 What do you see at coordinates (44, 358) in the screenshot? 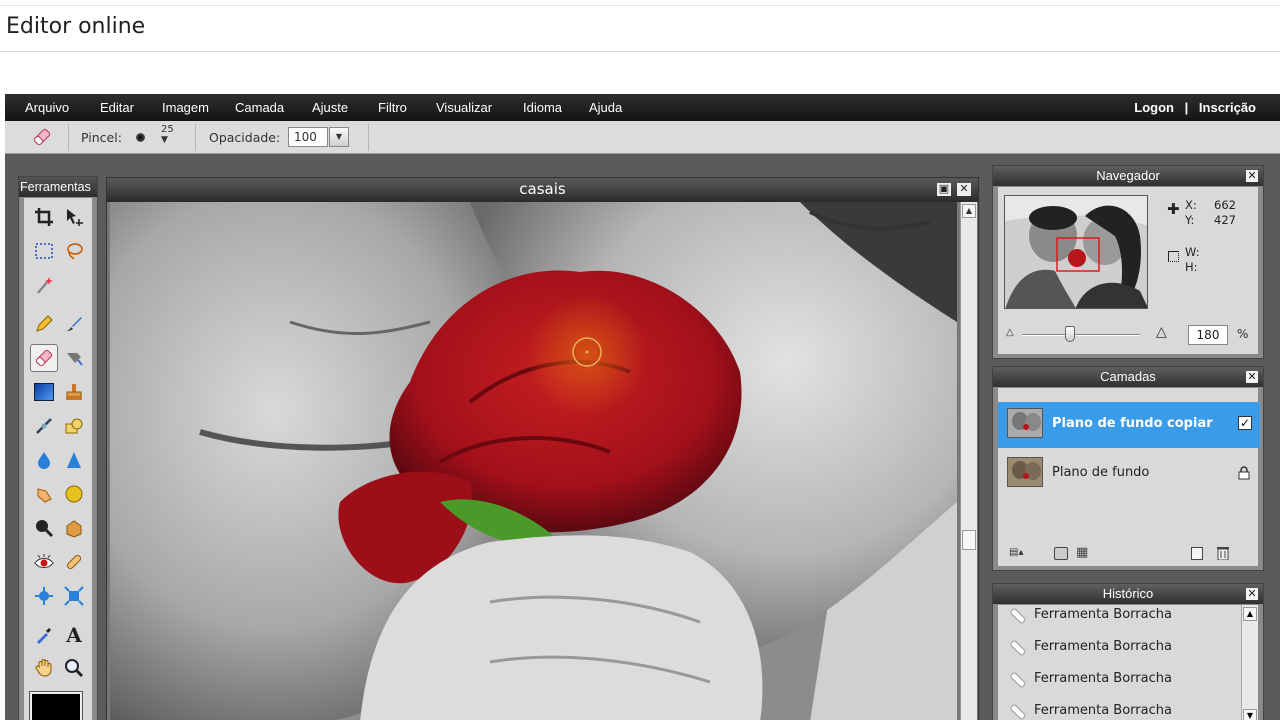
I see `eraser-tool-icon` at bounding box center [44, 358].